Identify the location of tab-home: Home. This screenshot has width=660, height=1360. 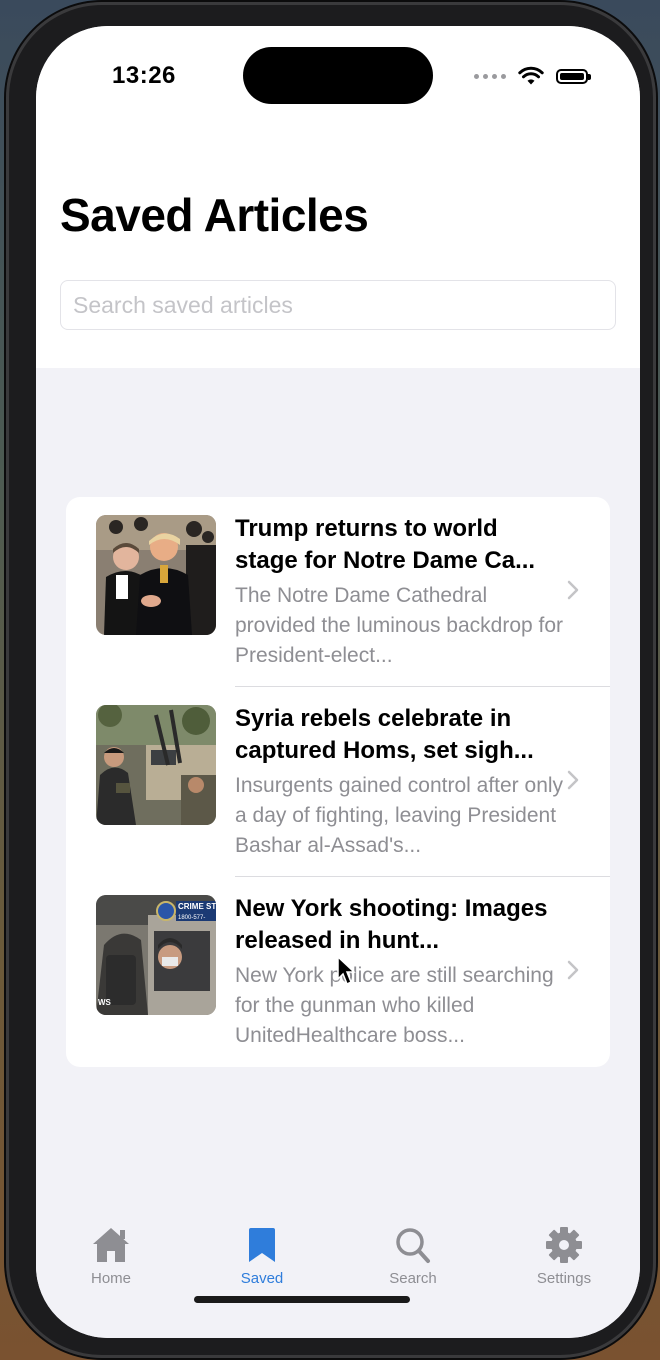
(111, 1256).